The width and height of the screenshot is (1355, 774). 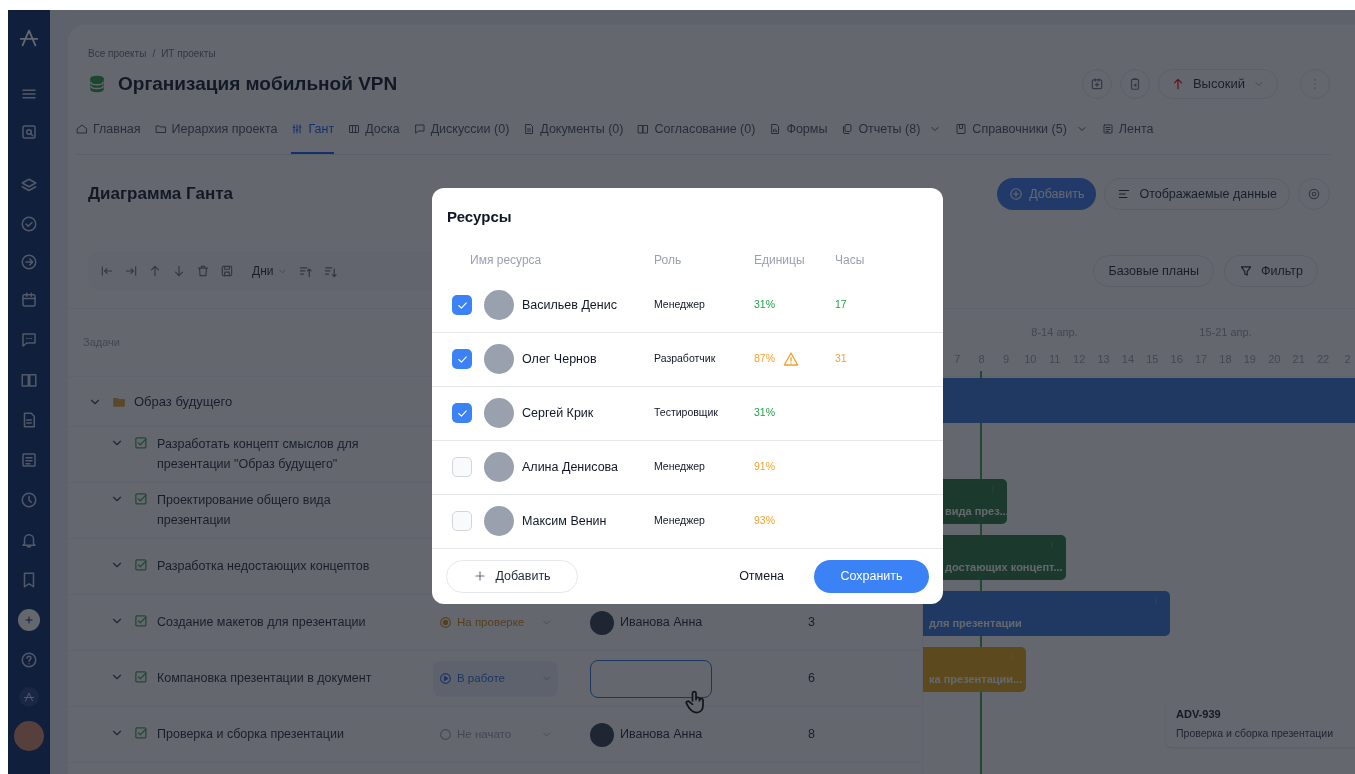 What do you see at coordinates (160, 129) in the screenshot?
I see `folder-icon` at bounding box center [160, 129].